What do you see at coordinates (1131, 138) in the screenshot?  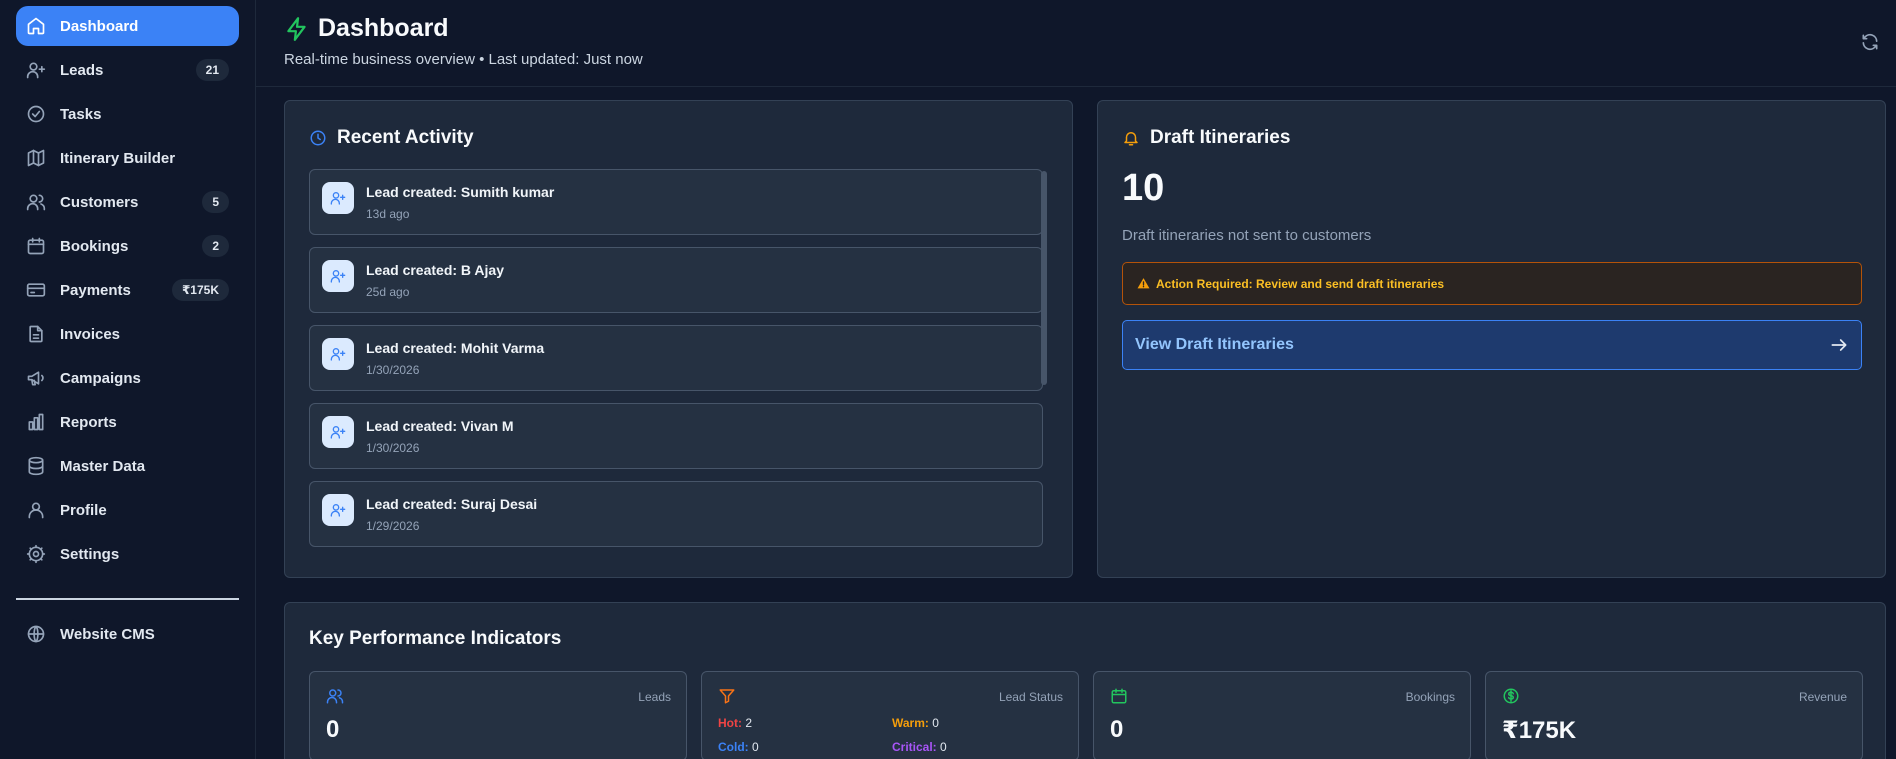 I see `bell-icon` at bounding box center [1131, 138].